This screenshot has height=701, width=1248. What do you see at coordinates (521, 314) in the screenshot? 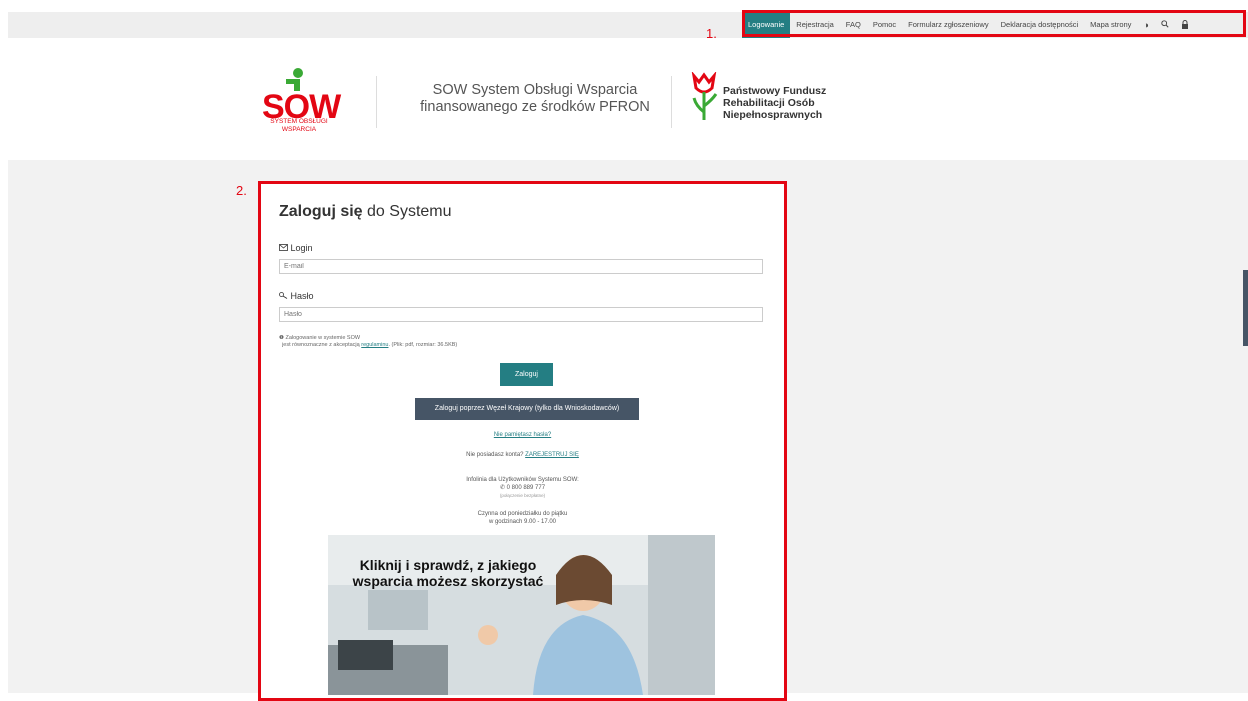
I see `password-input` at bounding box center [521, 314].